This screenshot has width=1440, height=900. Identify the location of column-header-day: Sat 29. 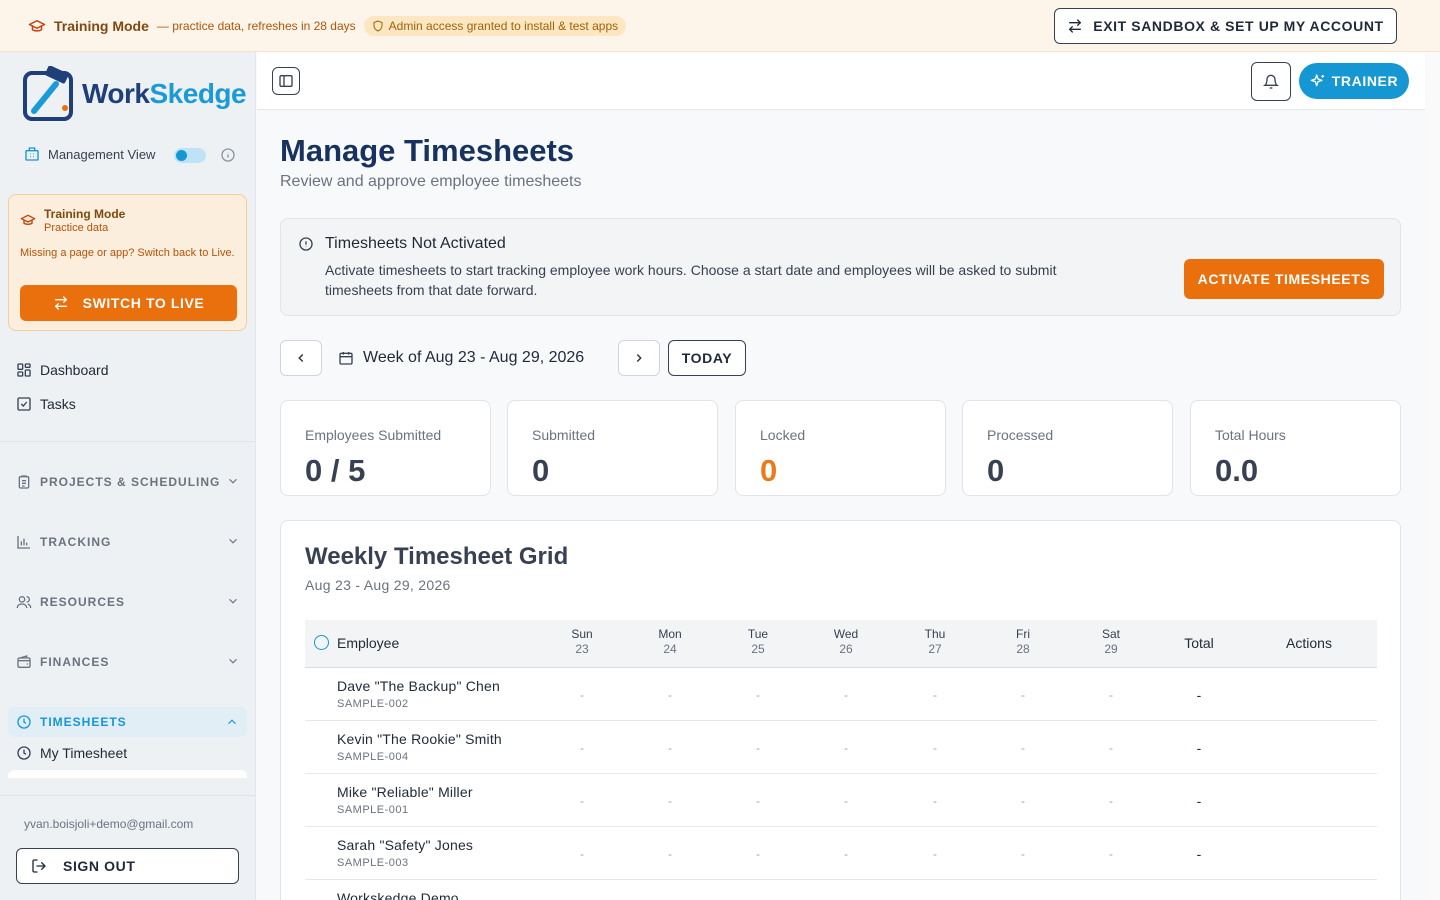
(1111, 642).